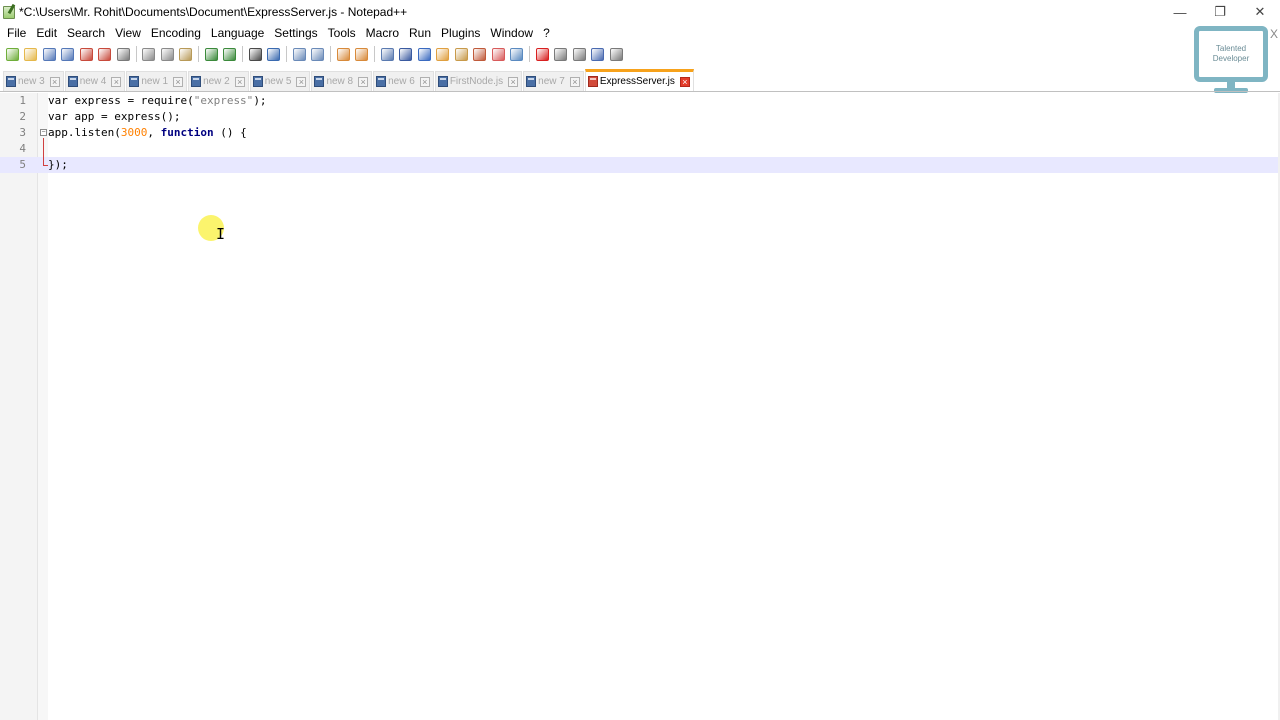  I want to click on new-file-button, so click(12, 54).